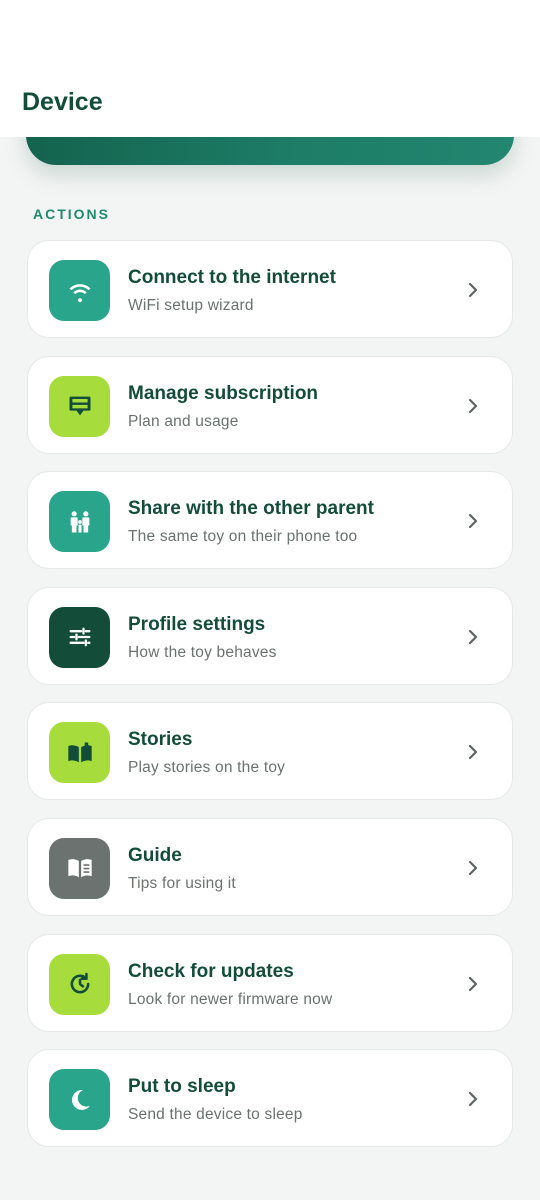  Describe the element at coordinates (79, 406) in the screenshot. I see `subscription-card-icon` at that location.